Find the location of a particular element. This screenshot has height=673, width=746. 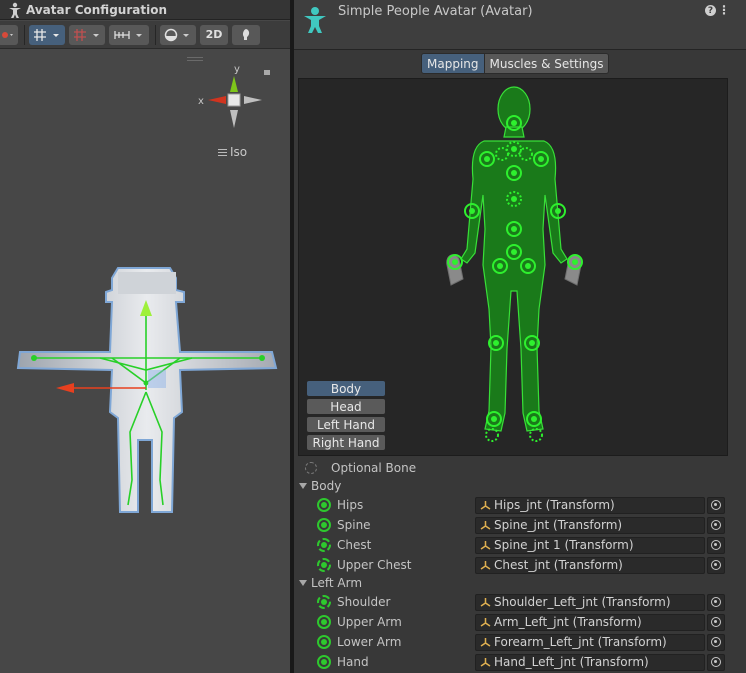

bone-row-upper-chest: Upper Chest Chest_jnt (Transform) is located at coordinates (520, 565).